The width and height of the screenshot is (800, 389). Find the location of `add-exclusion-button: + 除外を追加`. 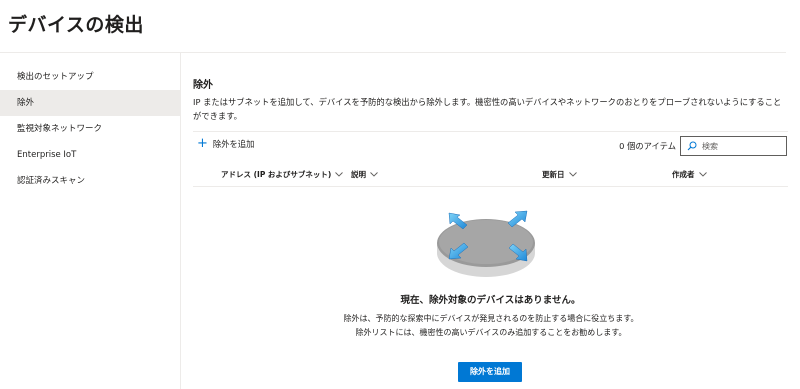

add-exclusion-button: + 除外を追加 is located at coordinates (226, 143).